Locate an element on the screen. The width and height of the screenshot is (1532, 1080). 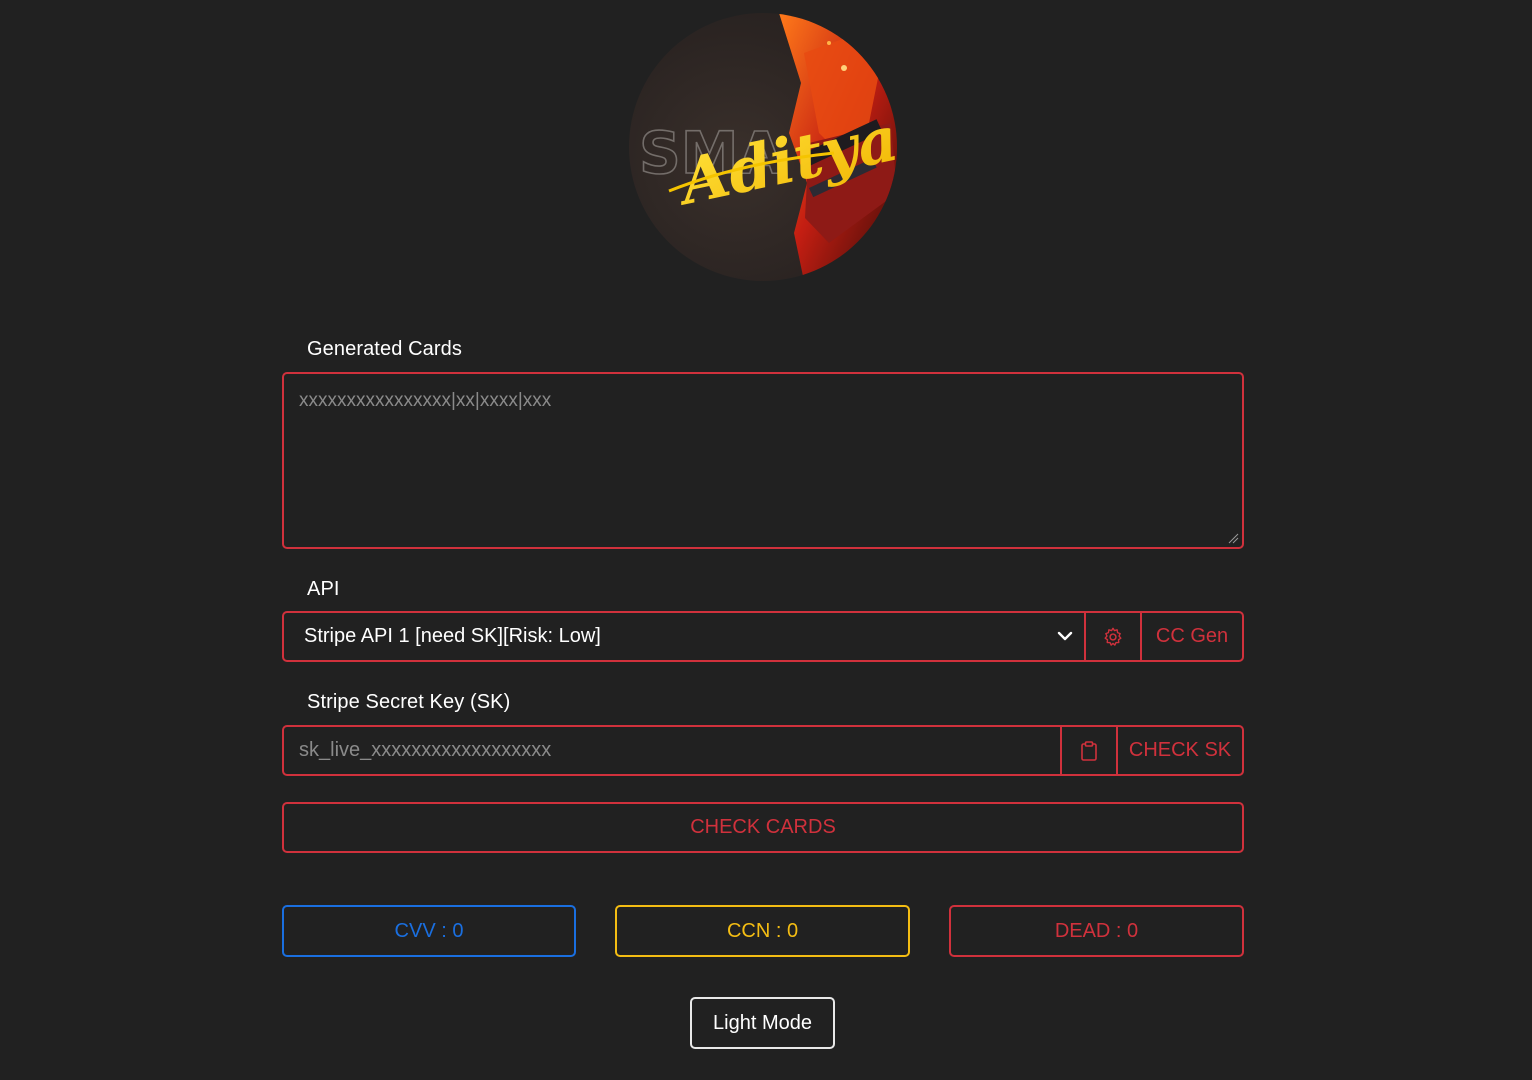
paste-sk-button is located at coordinates (1088, 750).